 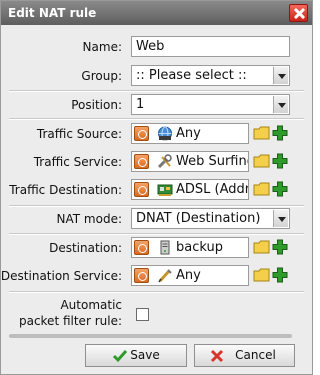 I want to click on server-host-icon, so click(x=165, y=247).